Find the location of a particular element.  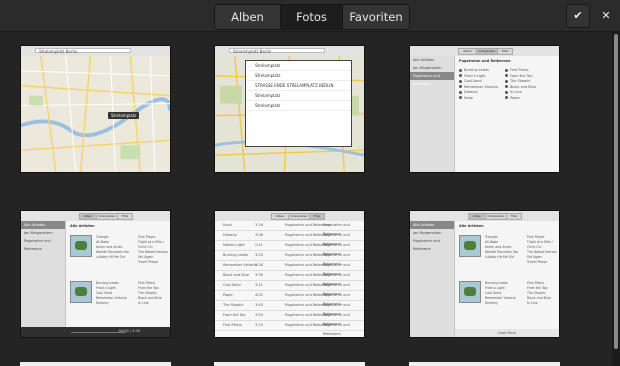

song-duration: 3:15 is located at coordinates (259, 325).